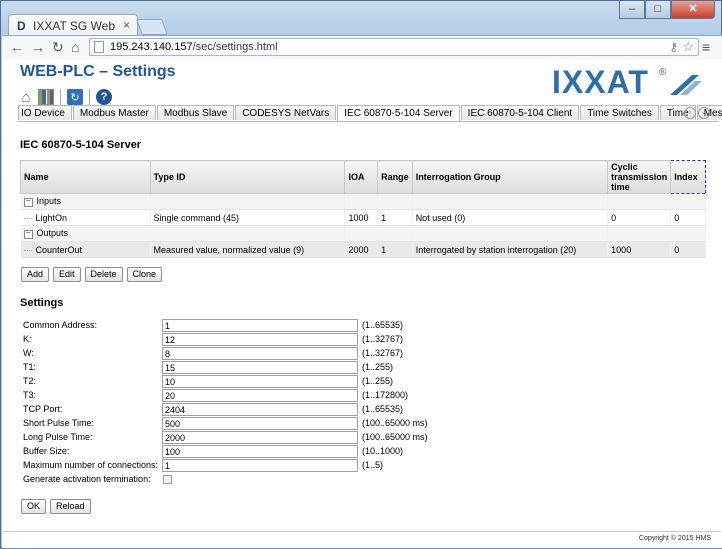 This screenshot has width=722, height=549. What do you see at coordinates (674, 538) in the screenshot?
I see `copyright-text: Copyright © 2015 HMS` at bounding box center [674, 538].